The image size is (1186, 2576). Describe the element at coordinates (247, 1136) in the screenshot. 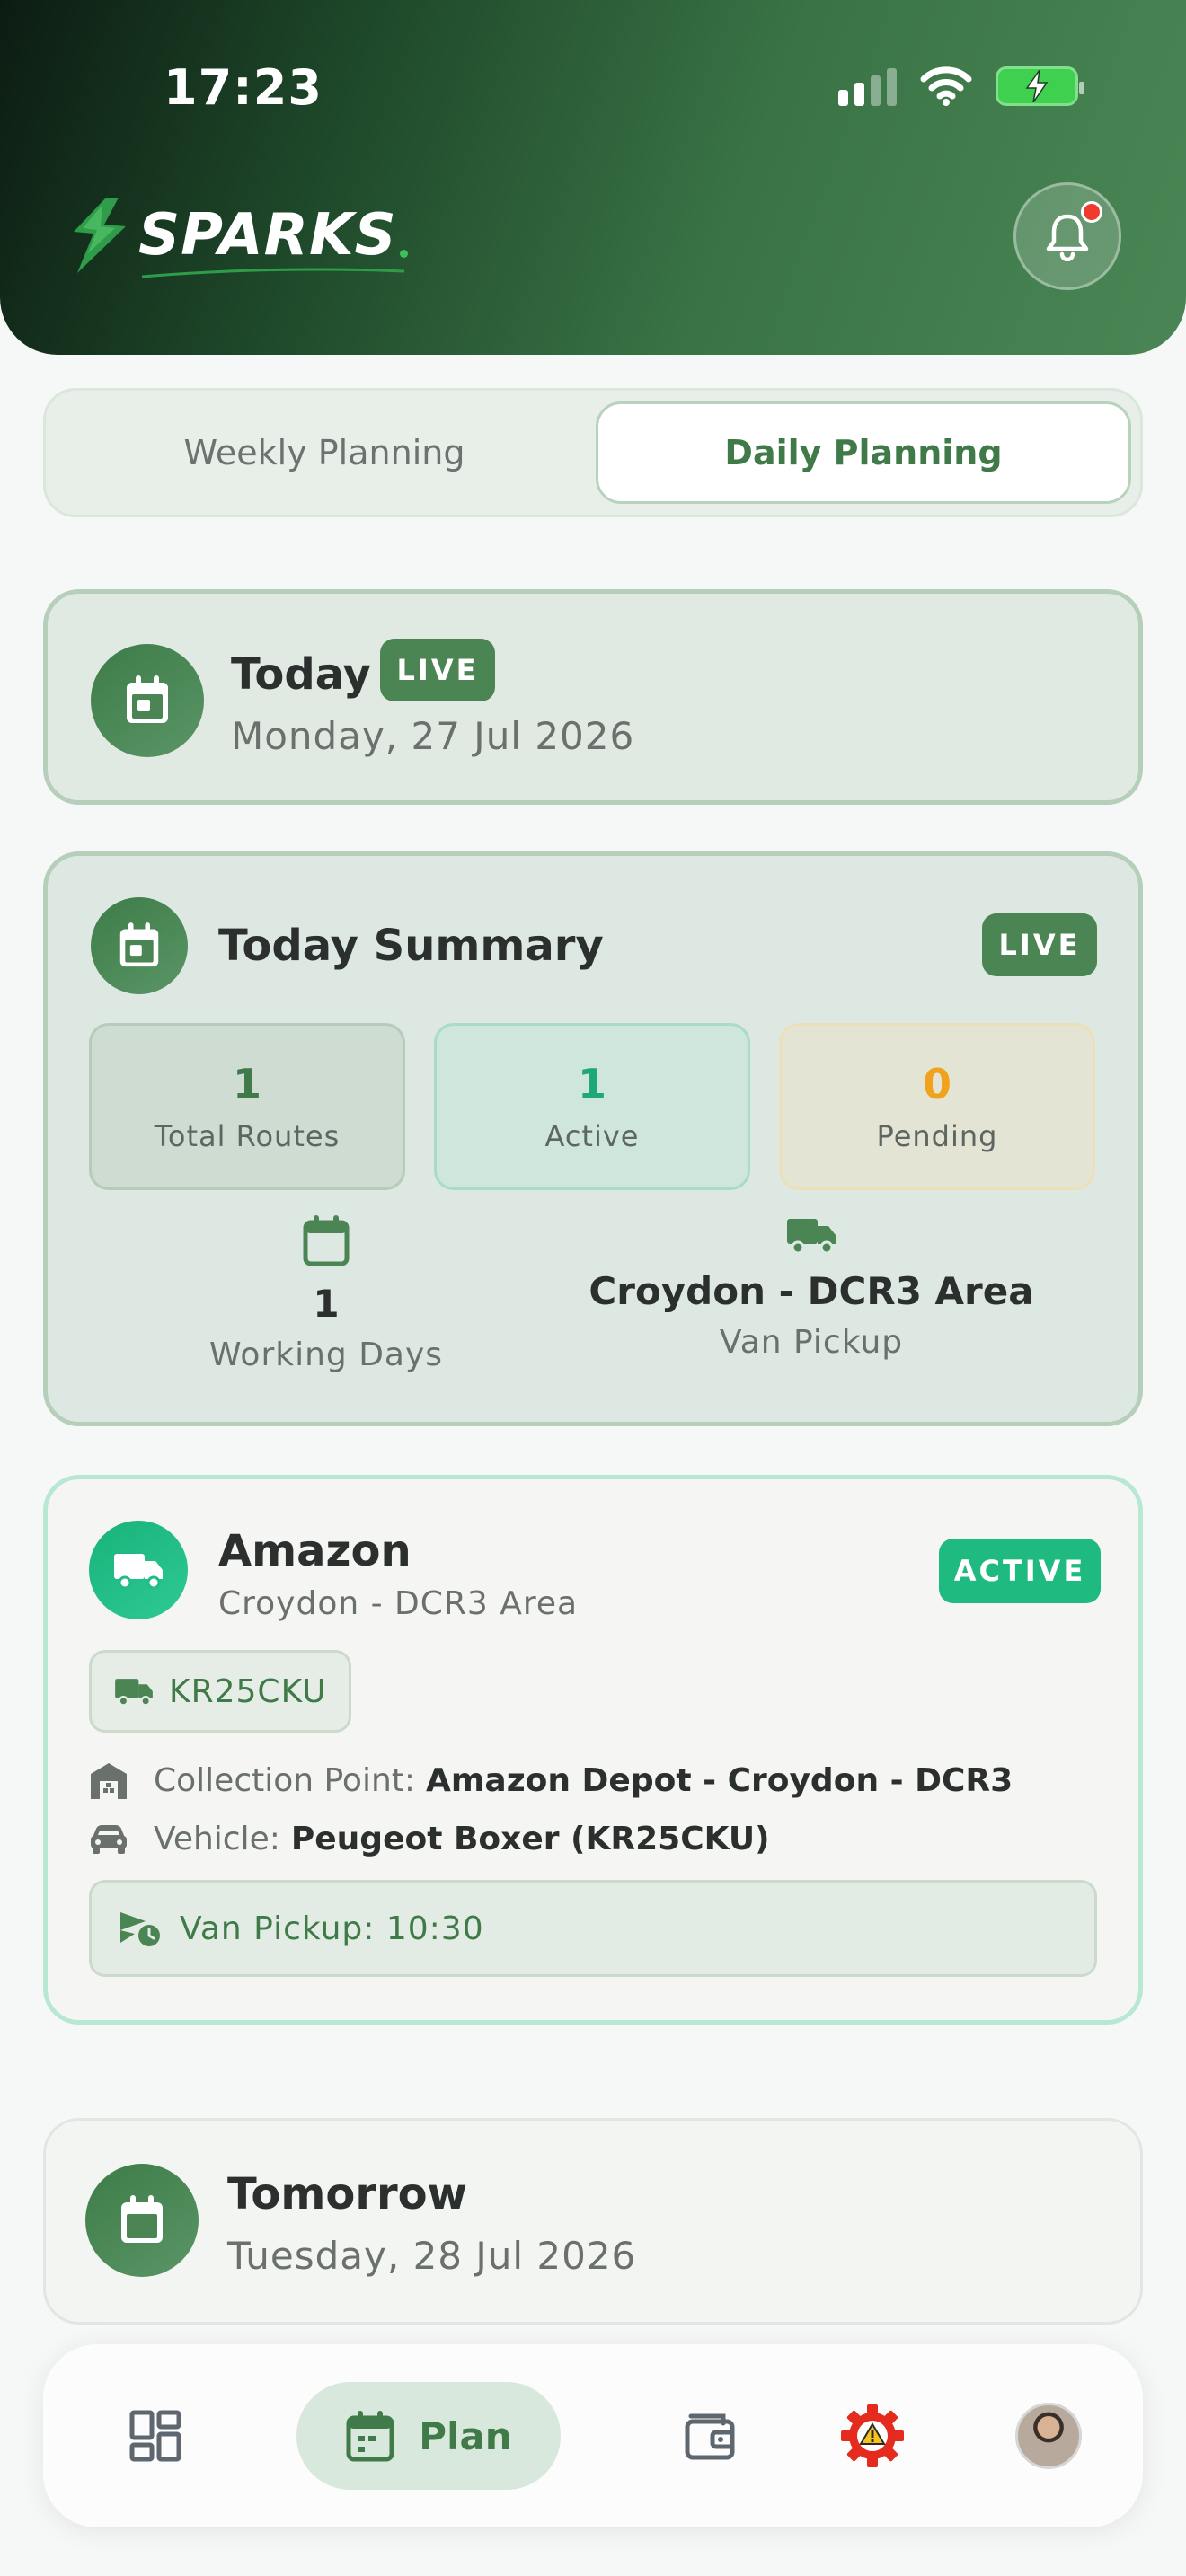

I see `stat-total-routes-label: Total Routes` at that location.